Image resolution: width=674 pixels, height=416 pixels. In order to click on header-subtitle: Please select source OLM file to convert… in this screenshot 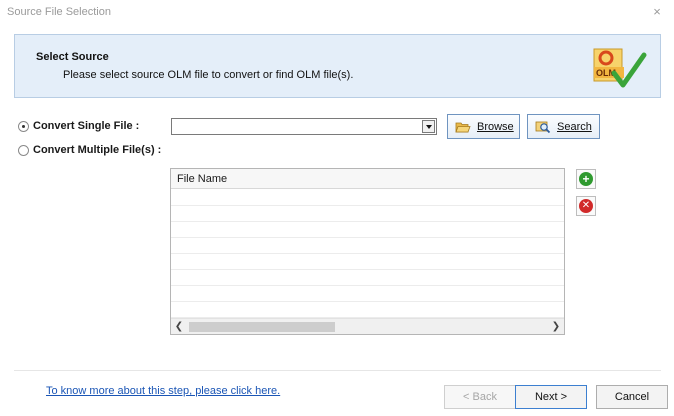, I will do `click(208, 75)`.